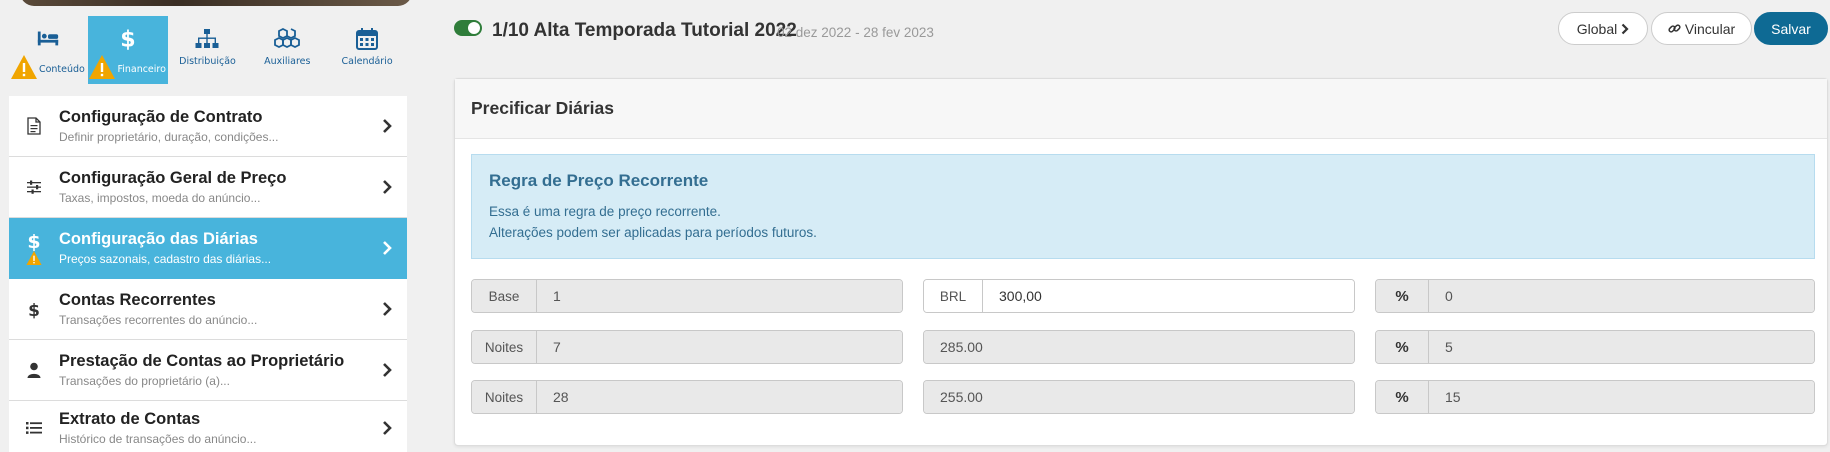  Describe the element at coordinates (719, 397) in the screenshot. I see `nights-field: 28` at that location.